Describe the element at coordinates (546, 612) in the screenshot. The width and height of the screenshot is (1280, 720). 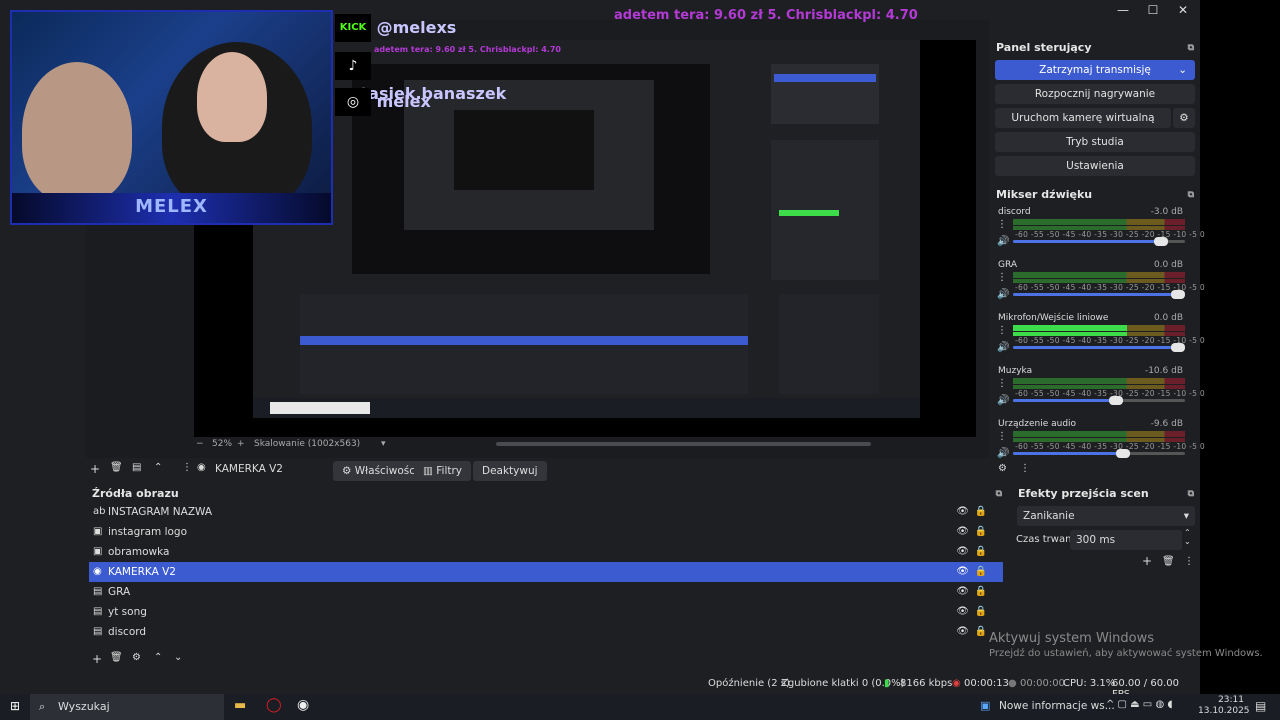
I see `source-row: ▤ yt song 👁 🔒` at that location.